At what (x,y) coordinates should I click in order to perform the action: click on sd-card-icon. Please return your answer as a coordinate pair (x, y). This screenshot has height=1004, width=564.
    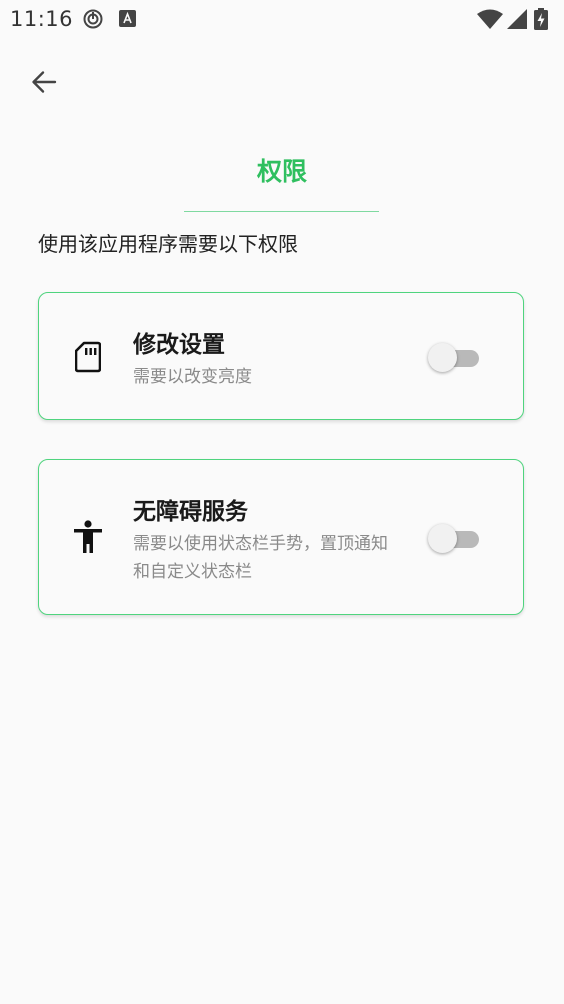
    Looking at the image, I should click on (88, 357).